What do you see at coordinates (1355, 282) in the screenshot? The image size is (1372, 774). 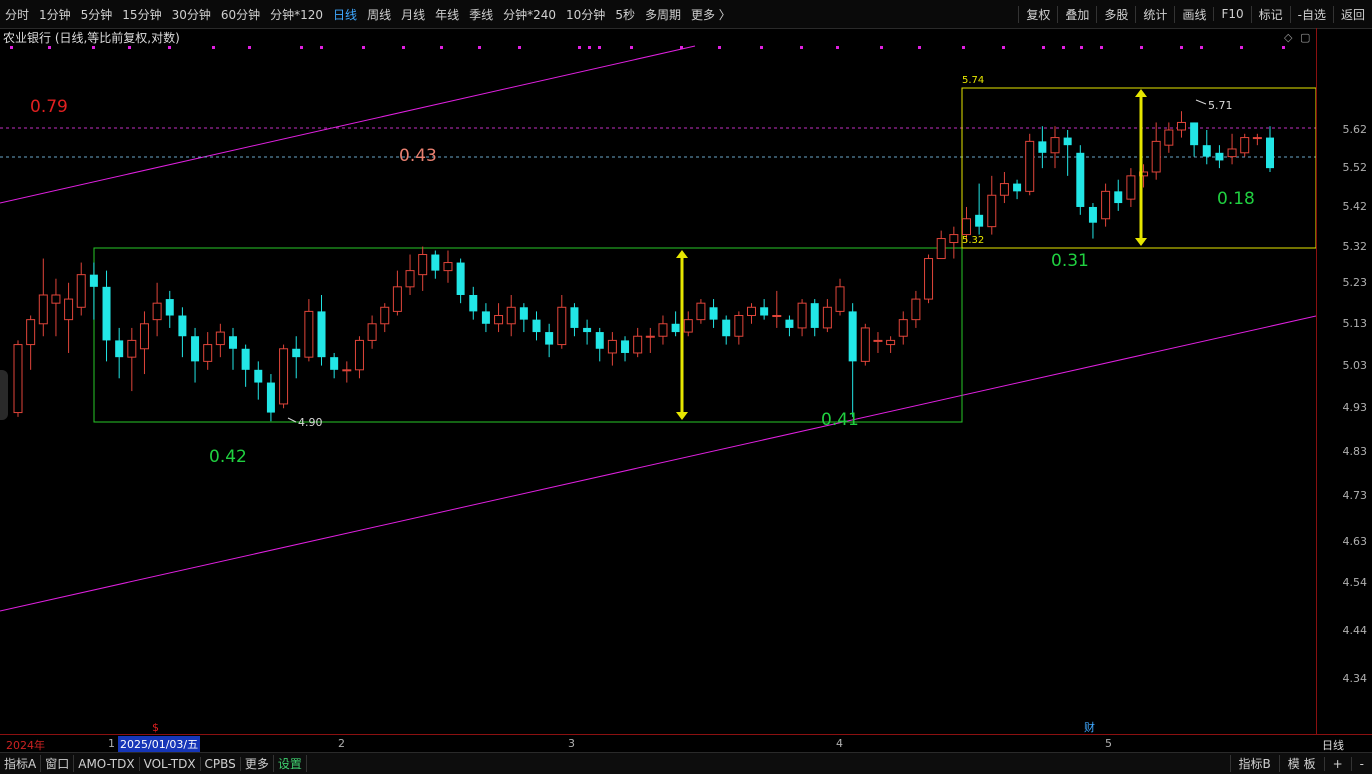 I see `price-tick: 5.23` at bounding box center [1355, 282].